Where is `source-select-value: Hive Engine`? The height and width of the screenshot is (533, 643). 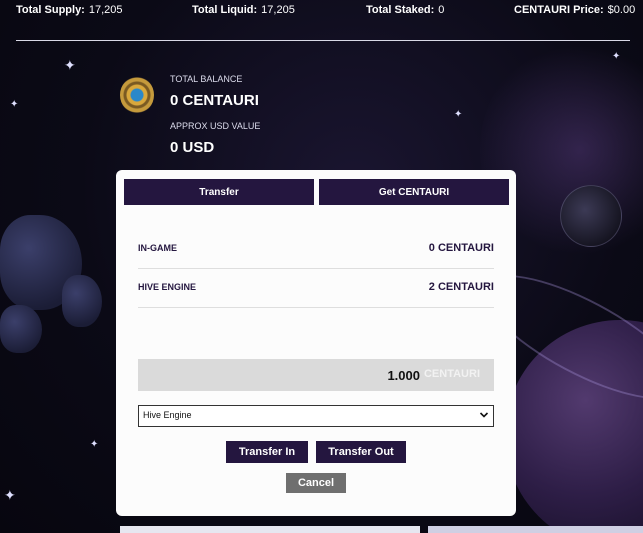 source-select-value: Hive Engine is located at coordinates (167, 415).